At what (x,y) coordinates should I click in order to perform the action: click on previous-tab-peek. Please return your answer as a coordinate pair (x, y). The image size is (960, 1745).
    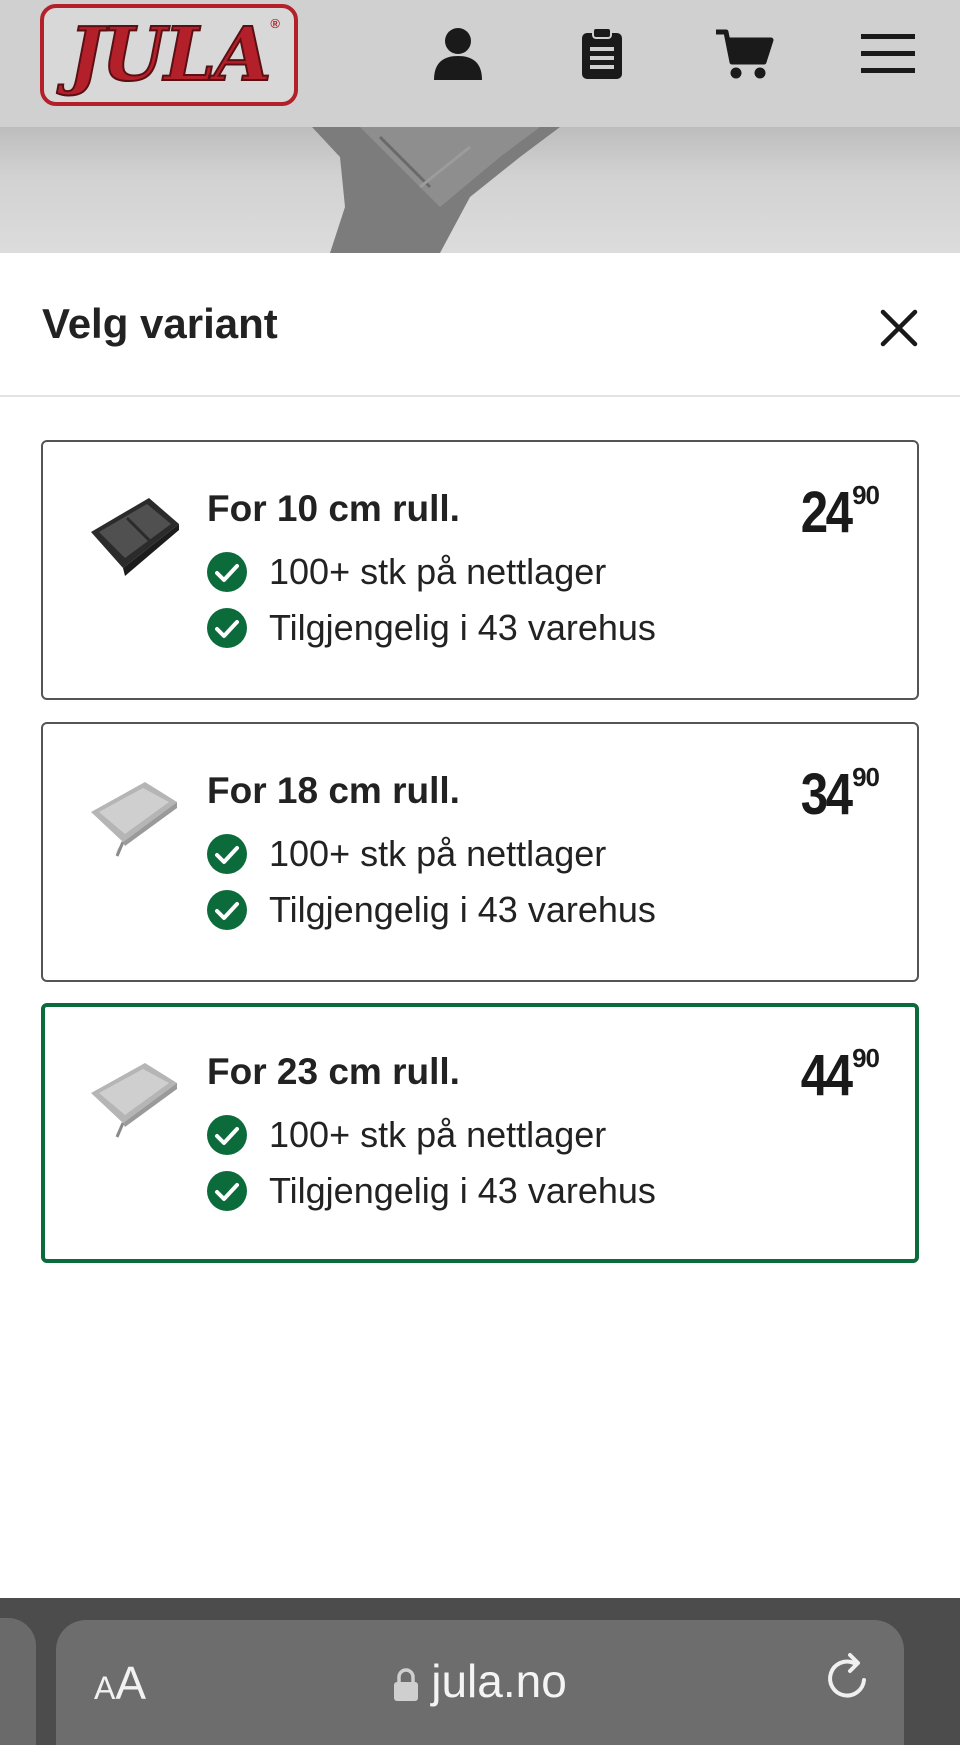
    Looking at the image, I should click on (18, 1681).